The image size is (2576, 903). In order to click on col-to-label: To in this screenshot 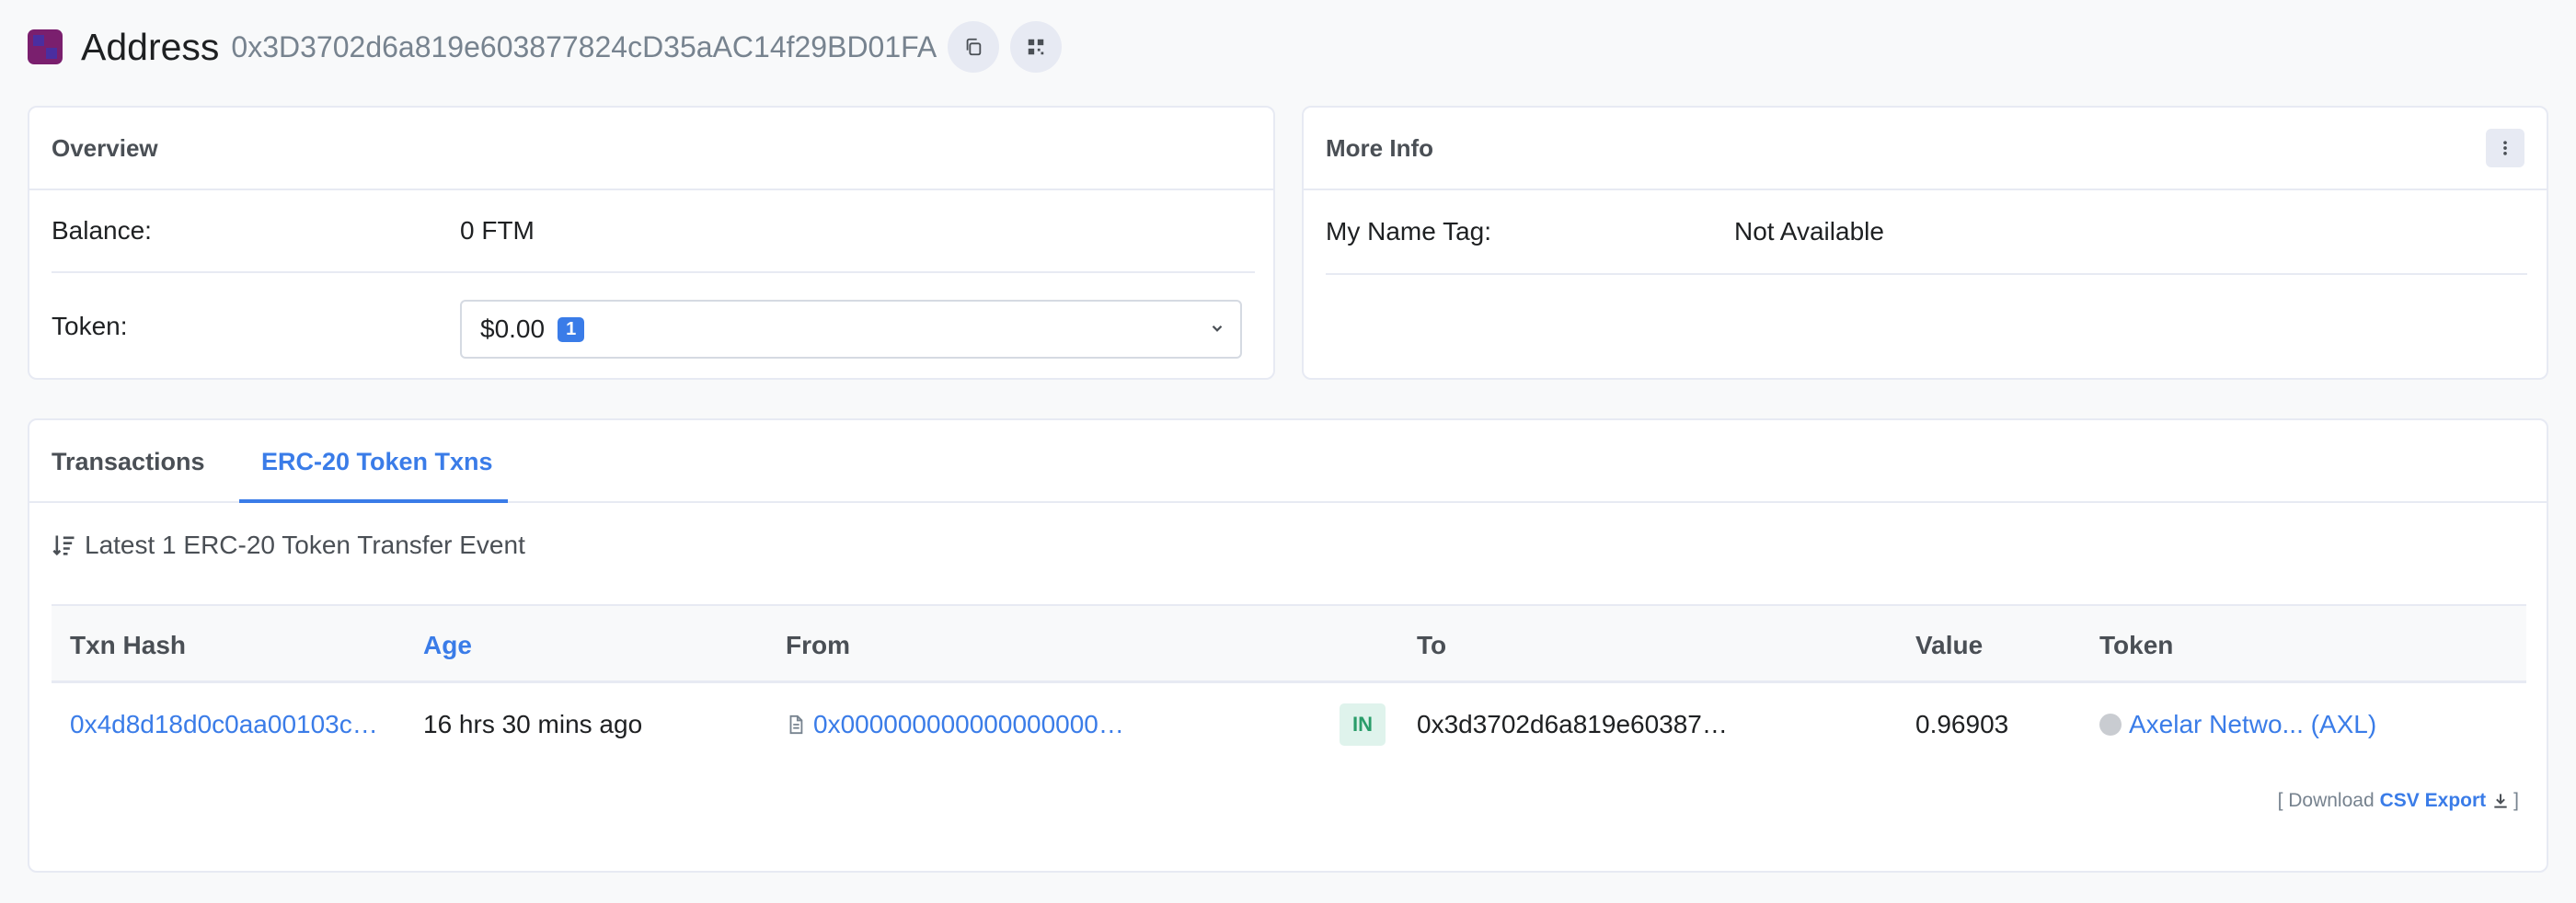, I will do `click(1432, 645)`.